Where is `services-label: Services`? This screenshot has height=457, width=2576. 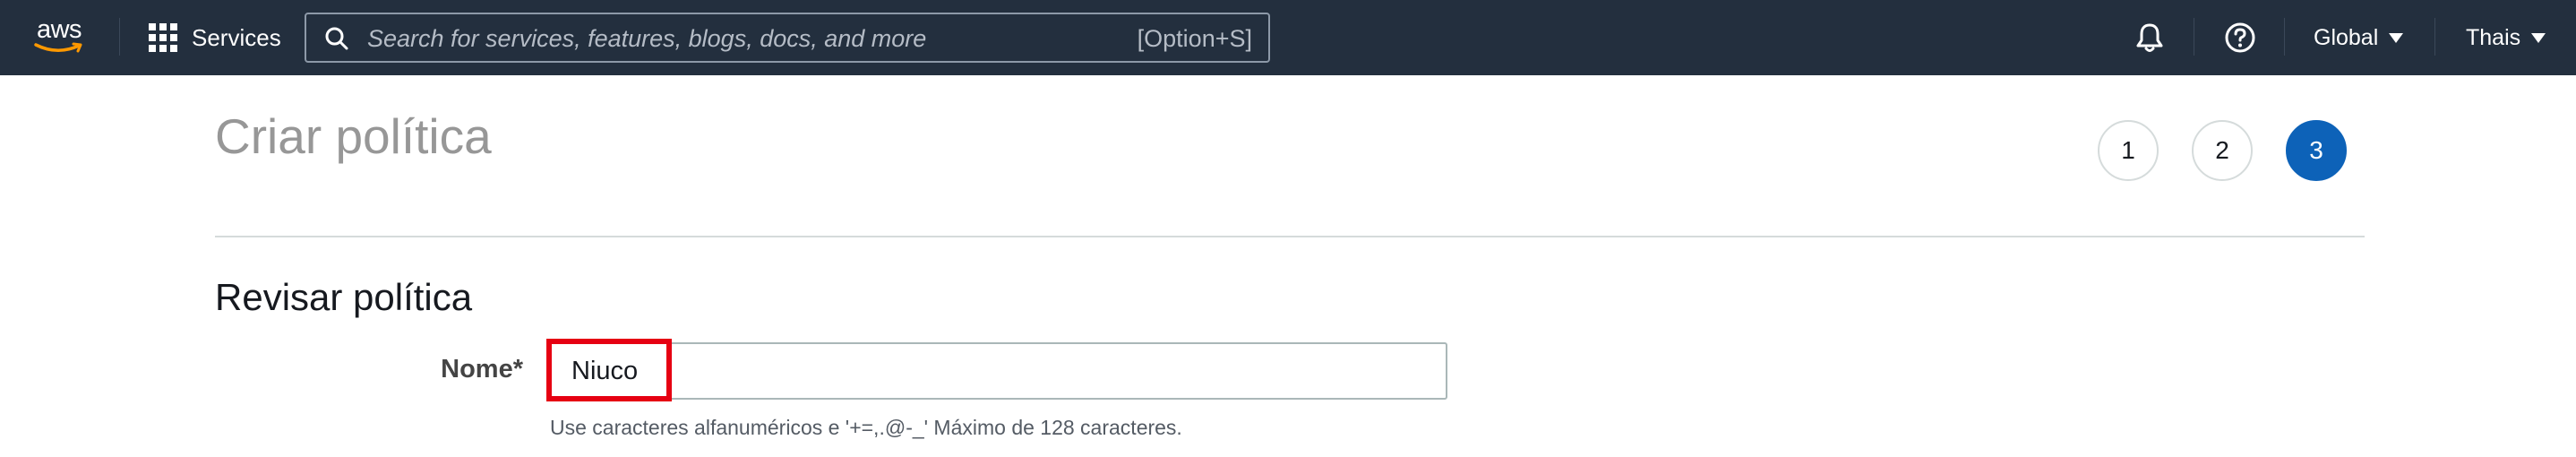 services-label: Services is located at coordinates (236, 37).